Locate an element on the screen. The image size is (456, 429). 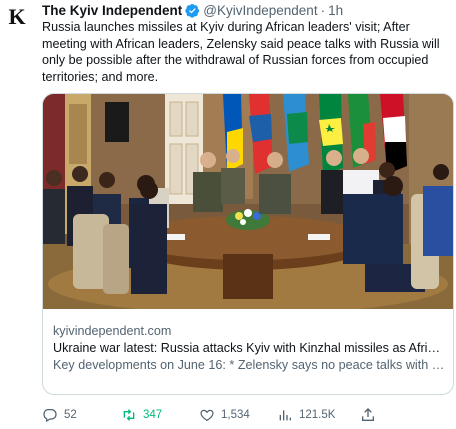
analytics-icon is located at coordinates (285, 415).